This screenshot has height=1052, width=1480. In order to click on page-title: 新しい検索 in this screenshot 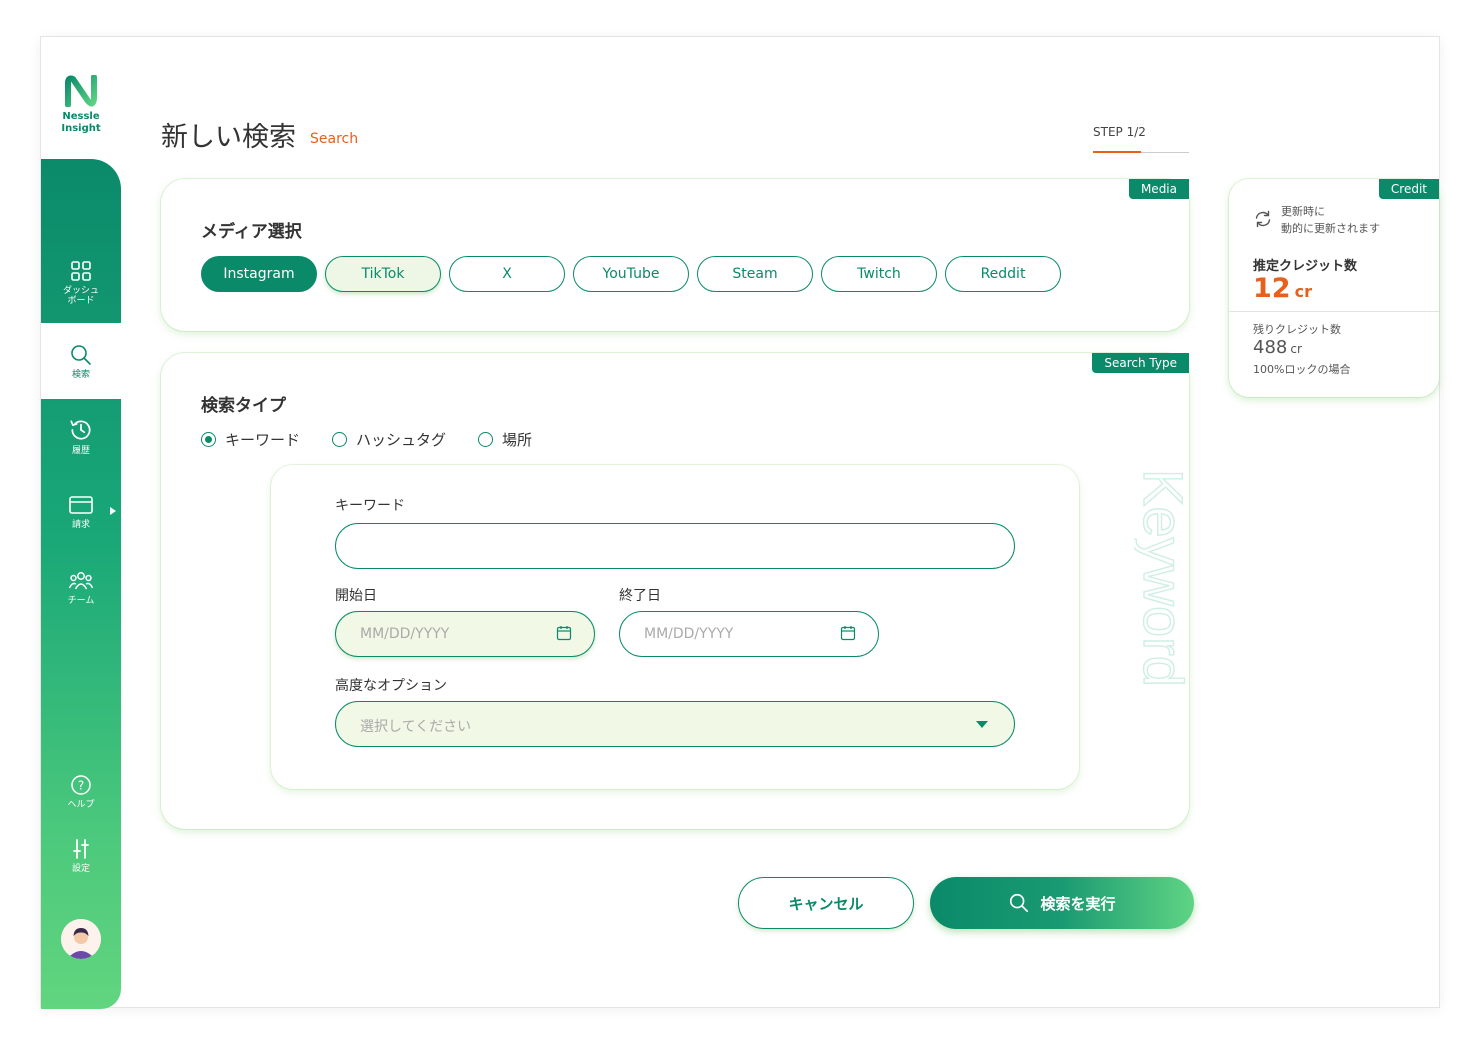, I will do `click(228, 137)`.